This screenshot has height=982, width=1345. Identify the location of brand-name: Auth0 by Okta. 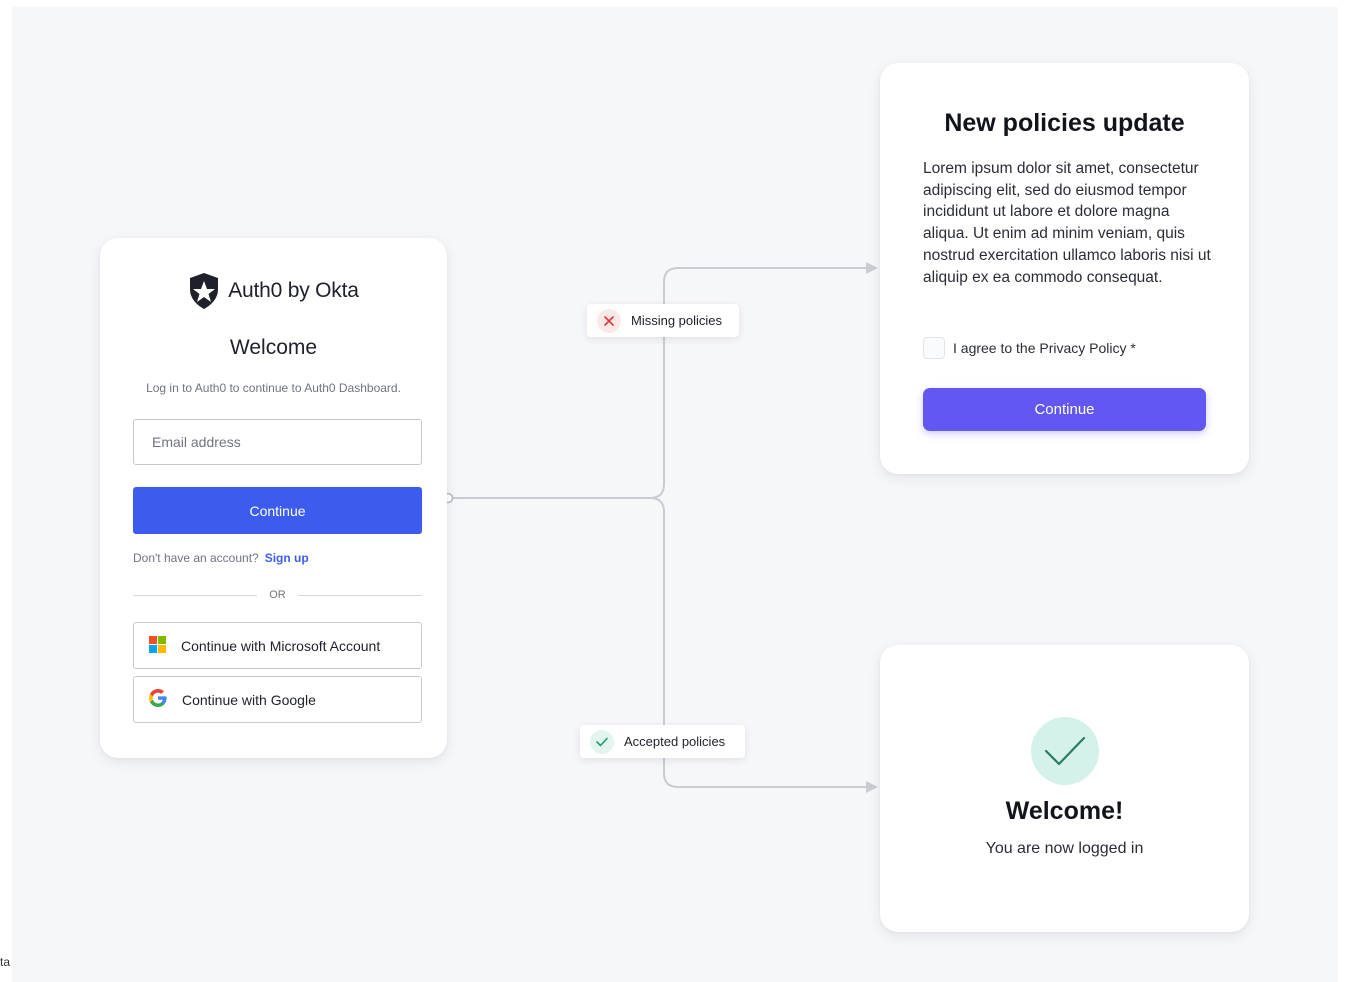
(293, 290).